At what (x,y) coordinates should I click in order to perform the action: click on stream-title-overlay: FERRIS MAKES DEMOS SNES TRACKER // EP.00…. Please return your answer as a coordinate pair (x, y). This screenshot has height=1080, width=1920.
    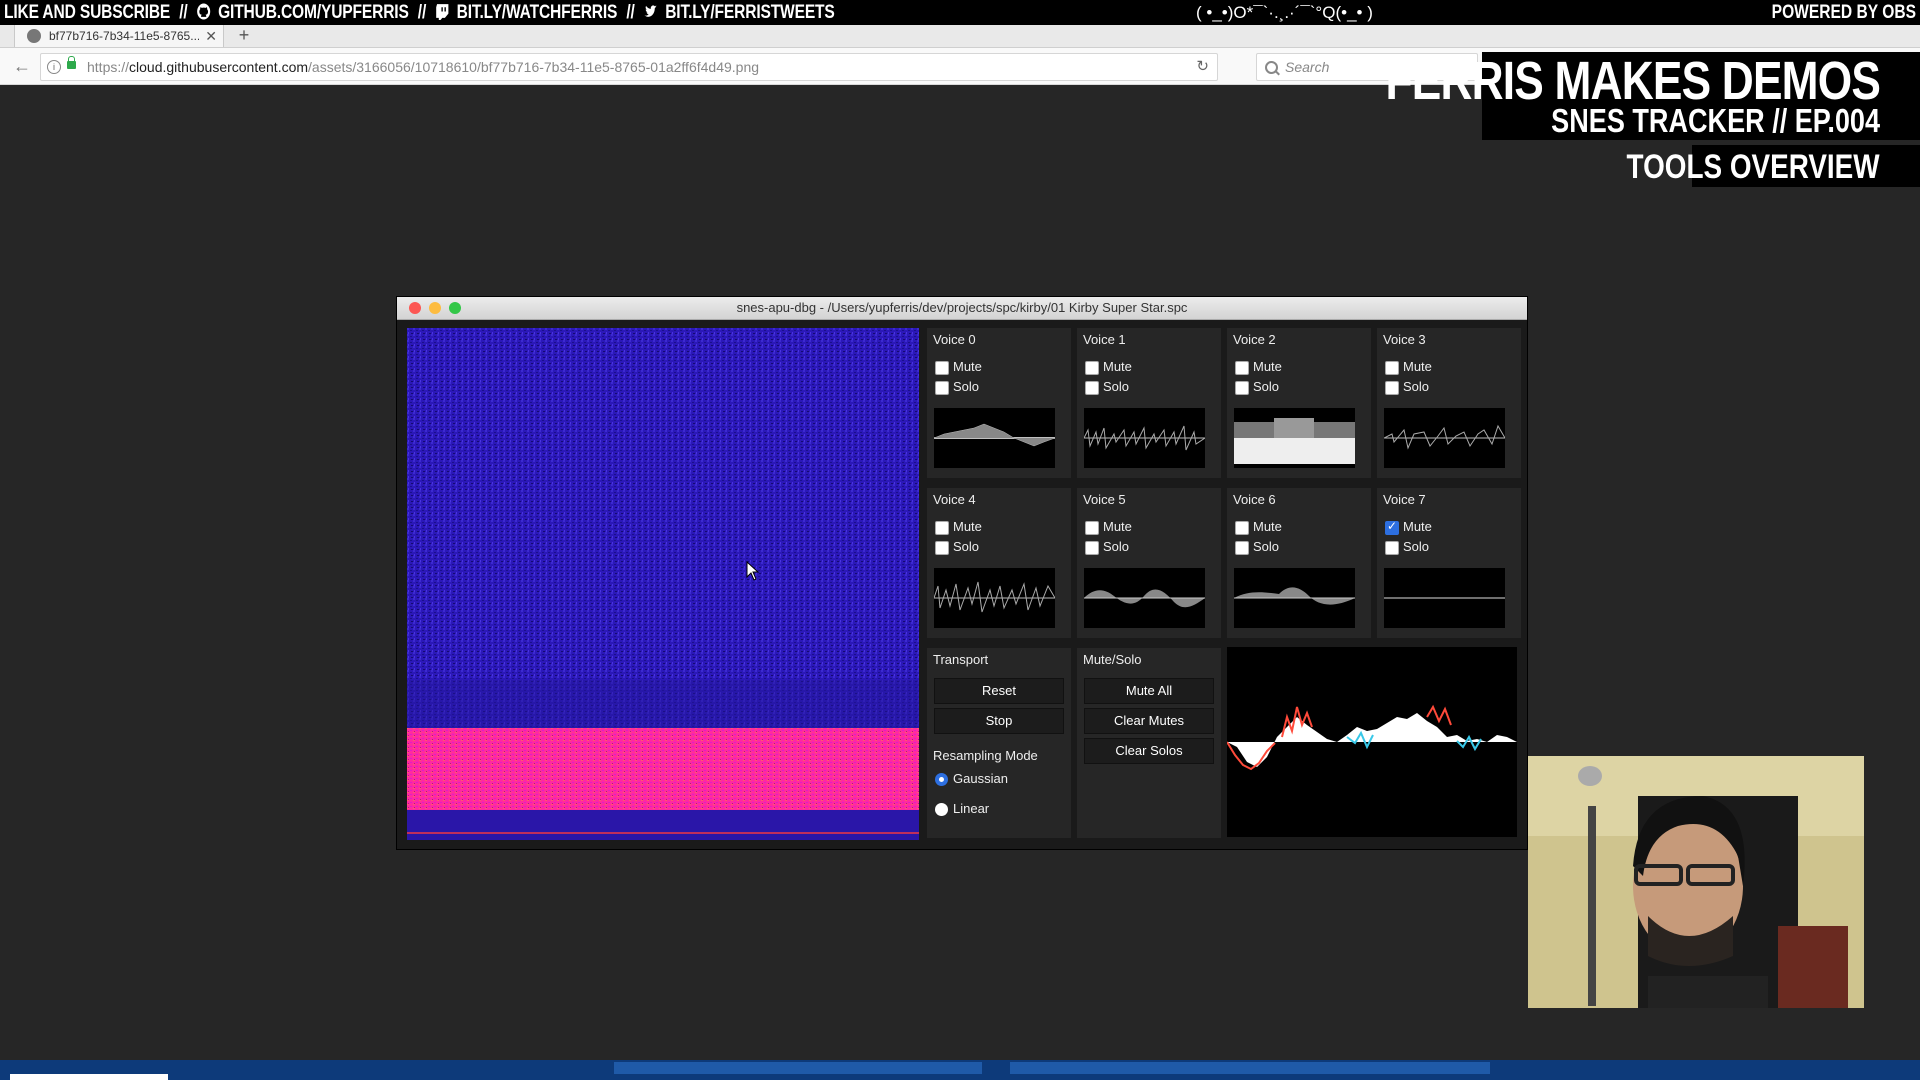
    Looking at the image, I should click on (1652, 95).